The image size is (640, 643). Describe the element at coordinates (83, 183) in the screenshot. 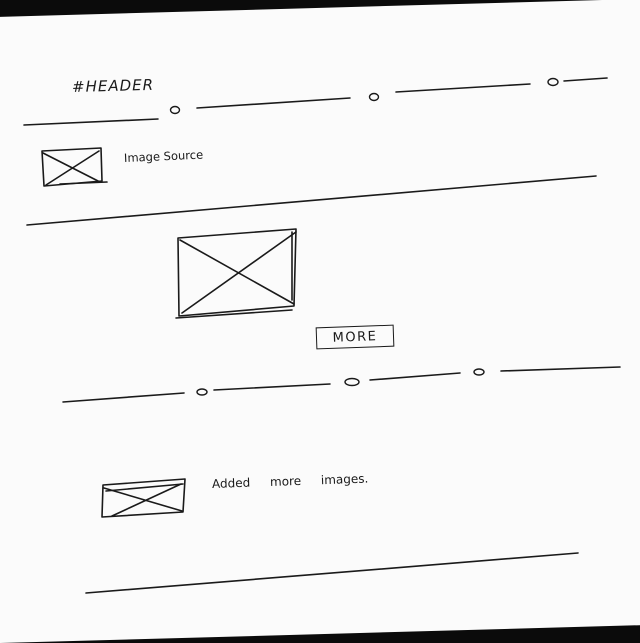

I see `image-underline` at that location.